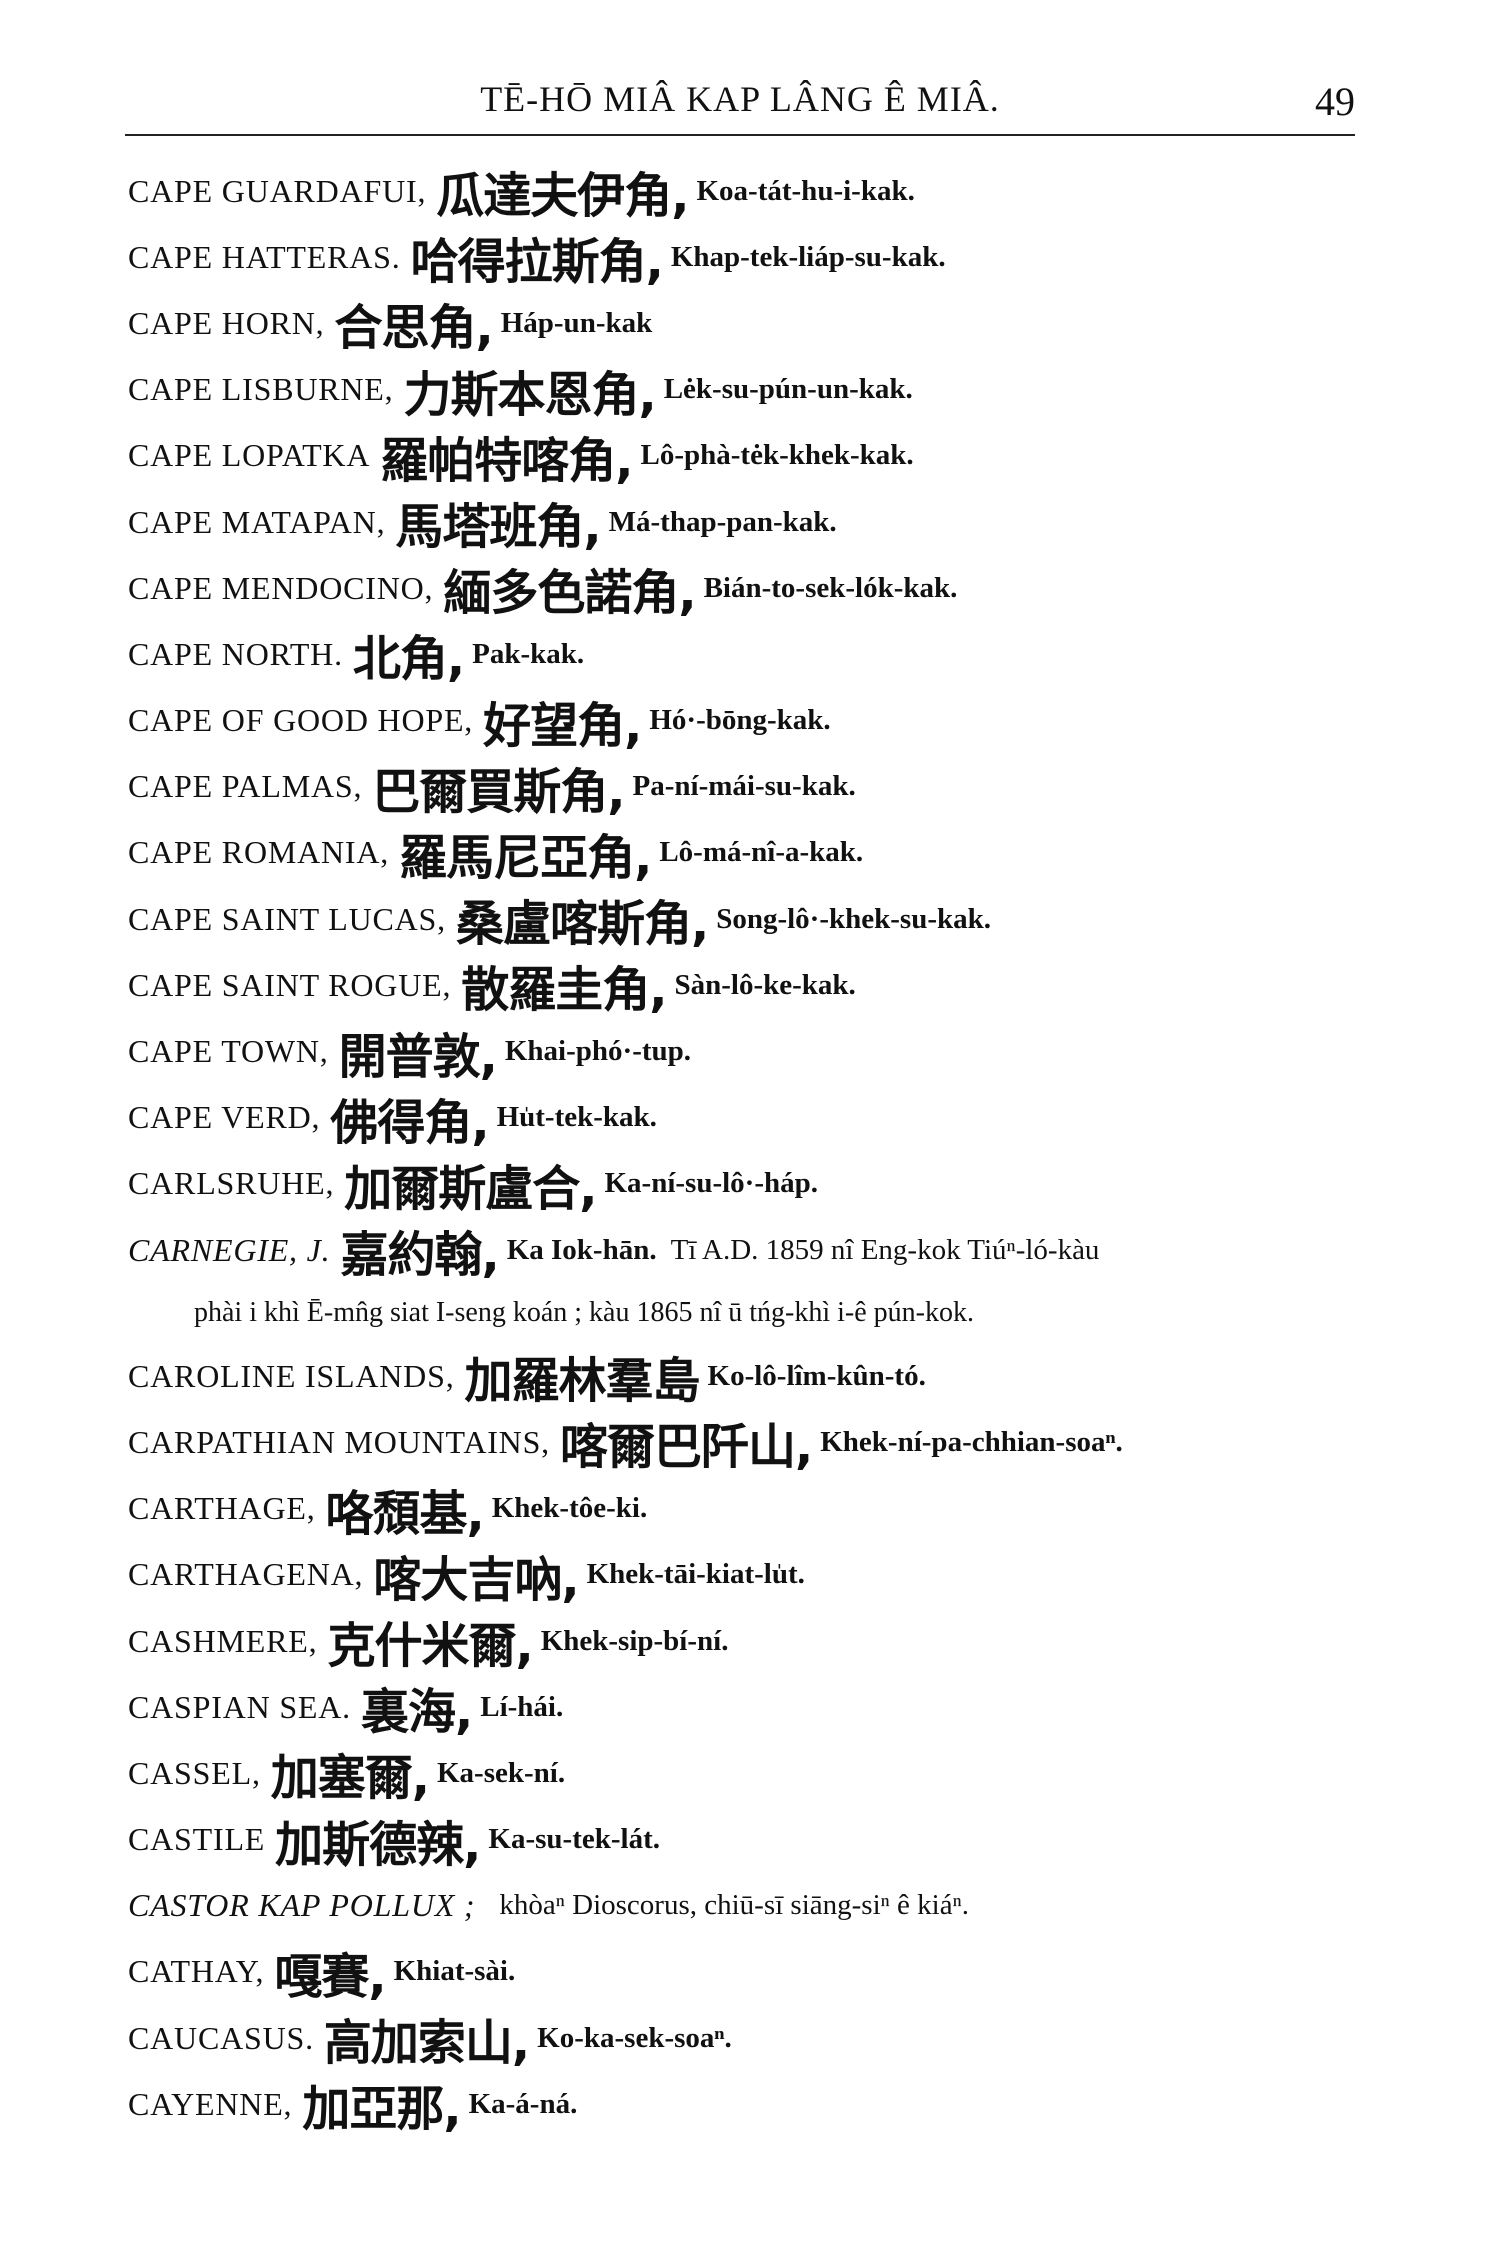 The height and width of the screenshot is (2244, 1504). Describe the element at coordinates (413, 328) in the screenshot. I see `entry-chinese: 合思角,` at that location.